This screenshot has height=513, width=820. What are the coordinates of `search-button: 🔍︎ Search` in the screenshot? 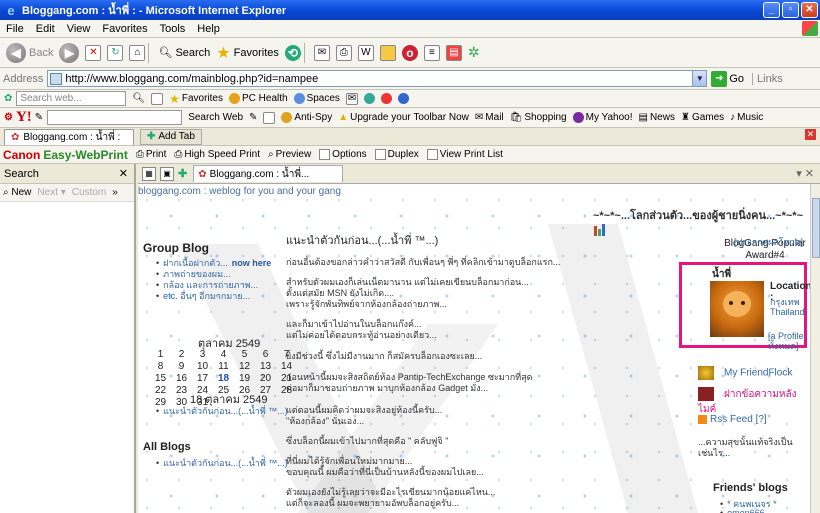 It's located at (184, 53).